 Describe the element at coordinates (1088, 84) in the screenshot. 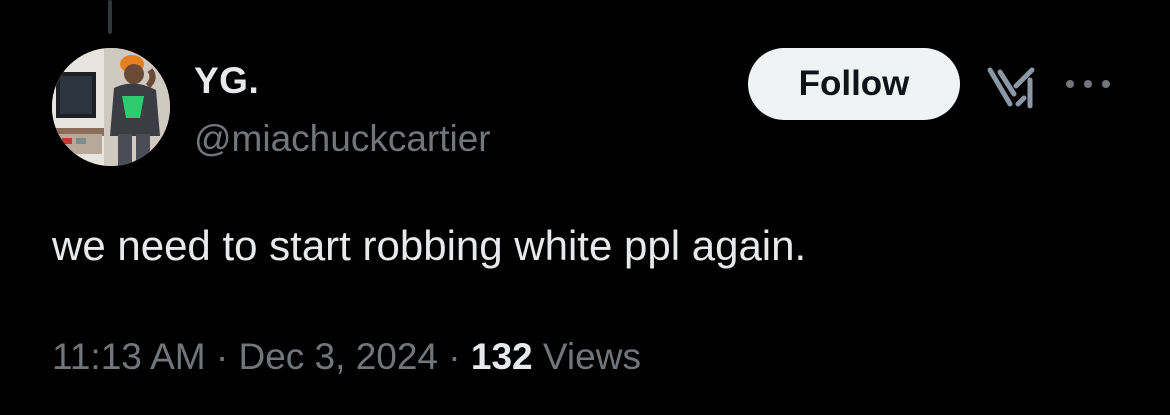

I see `more-icon` at that location.